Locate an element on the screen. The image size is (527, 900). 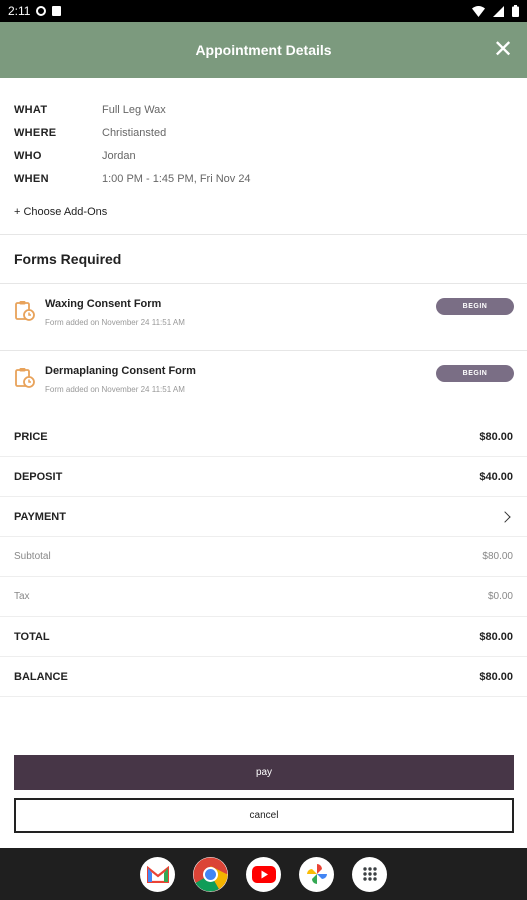
chrome-icon is located at coordinates (210, 874).